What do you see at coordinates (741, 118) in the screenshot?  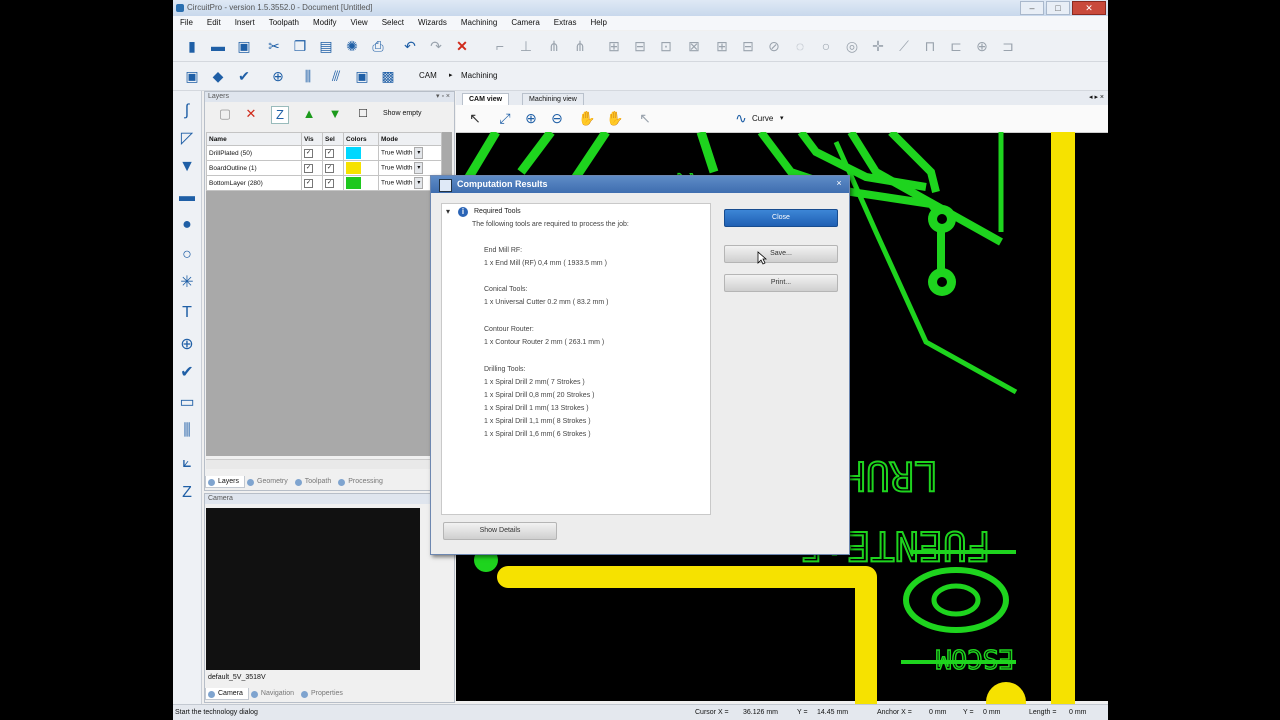 I see `curve-mode-icon: ∿` at bounding box center [741, 118].